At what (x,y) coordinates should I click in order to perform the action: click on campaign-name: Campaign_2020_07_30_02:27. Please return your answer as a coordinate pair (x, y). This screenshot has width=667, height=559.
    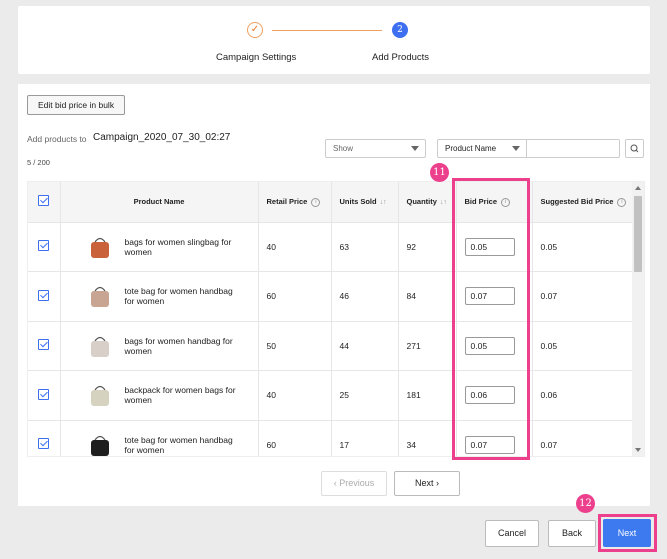
    Looking at the image, I should click on (162, 137).